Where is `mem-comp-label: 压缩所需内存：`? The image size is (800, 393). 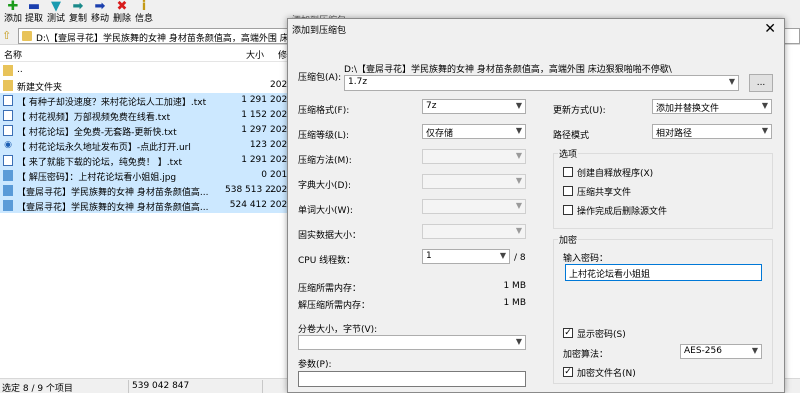 mem-comp-label: 压缩所需内存： is located at coordinates (330, 289).